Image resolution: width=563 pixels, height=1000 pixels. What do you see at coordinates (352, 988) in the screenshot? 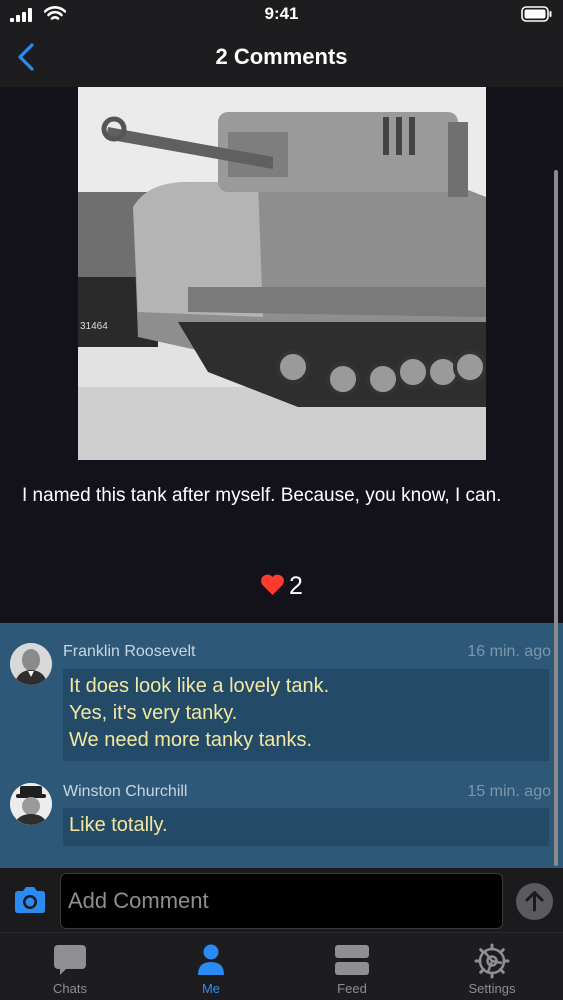
I see `tab-label: Feed` at bounding box center [352, 988].